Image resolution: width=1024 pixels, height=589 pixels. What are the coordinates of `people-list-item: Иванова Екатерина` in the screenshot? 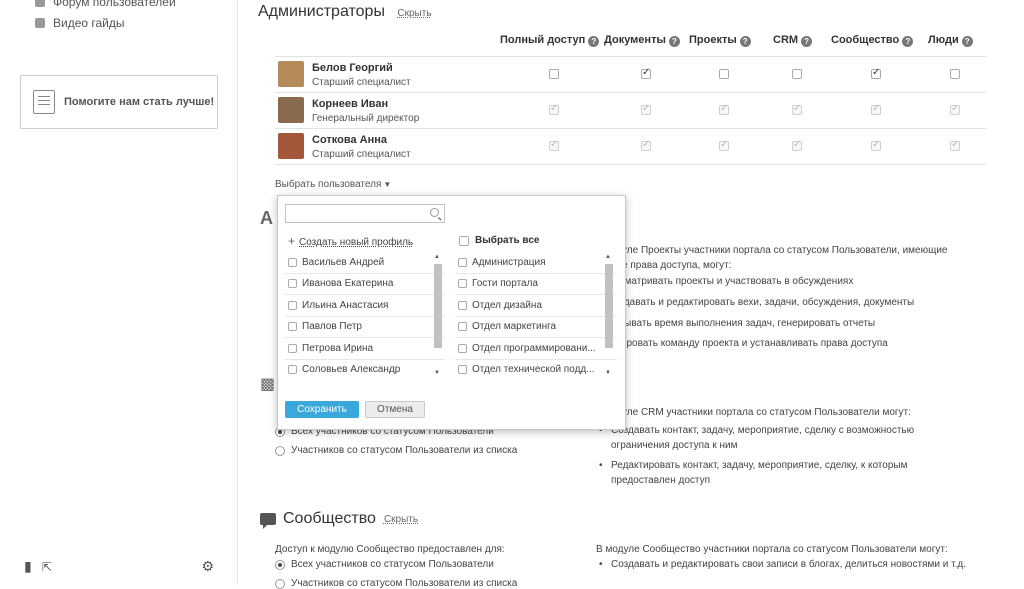 It's located at (365, 284).